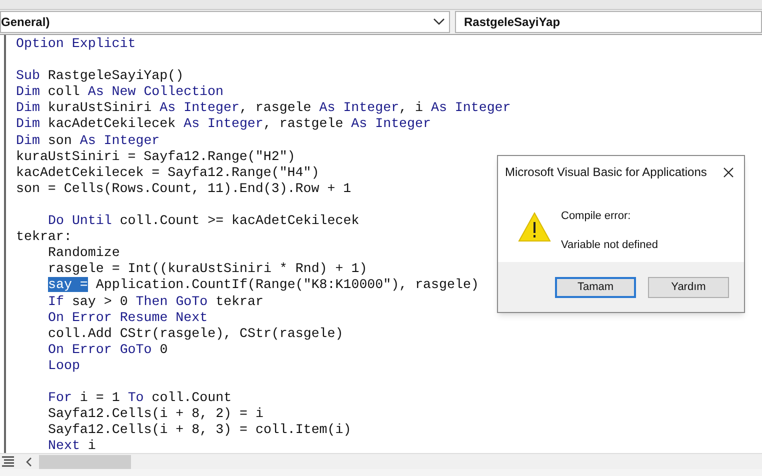 This screenshot has height=476, width=762. Describe the element at coordinates (199, 430) in the screenshot. I see `code-line: Sayfa12.Cells(i + 8, 3) = coll.Item(i)` at that location.